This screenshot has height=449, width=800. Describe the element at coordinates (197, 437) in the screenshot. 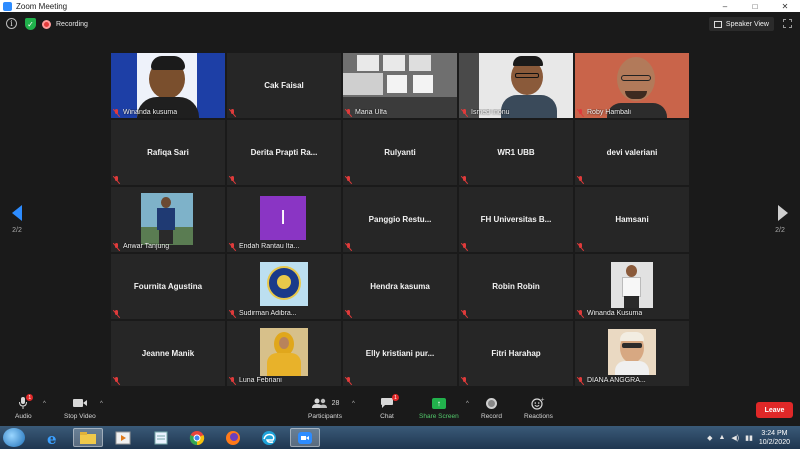

I see `chrome-icon` at that location.